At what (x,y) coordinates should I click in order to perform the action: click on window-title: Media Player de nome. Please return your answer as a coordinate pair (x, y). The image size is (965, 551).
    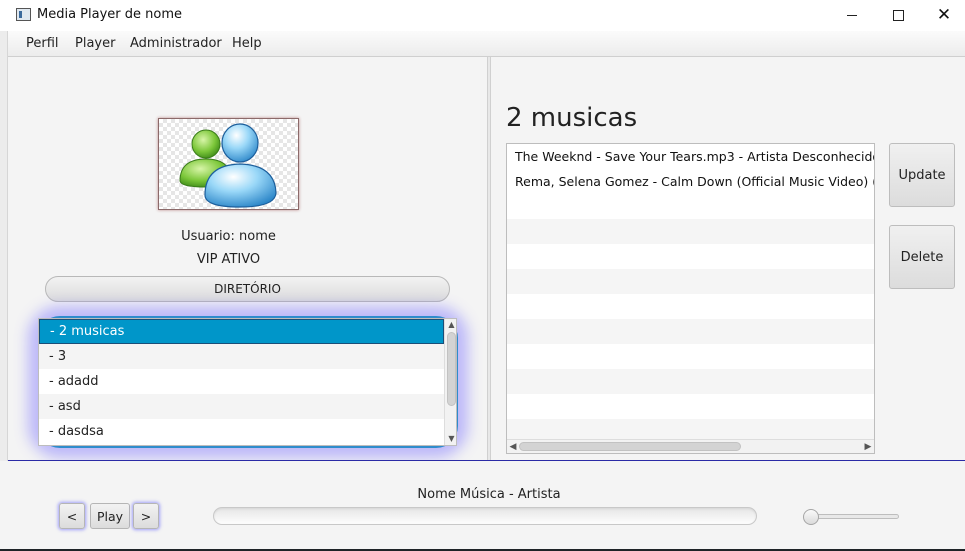
    Looking at the image, I should click on (109, 14).